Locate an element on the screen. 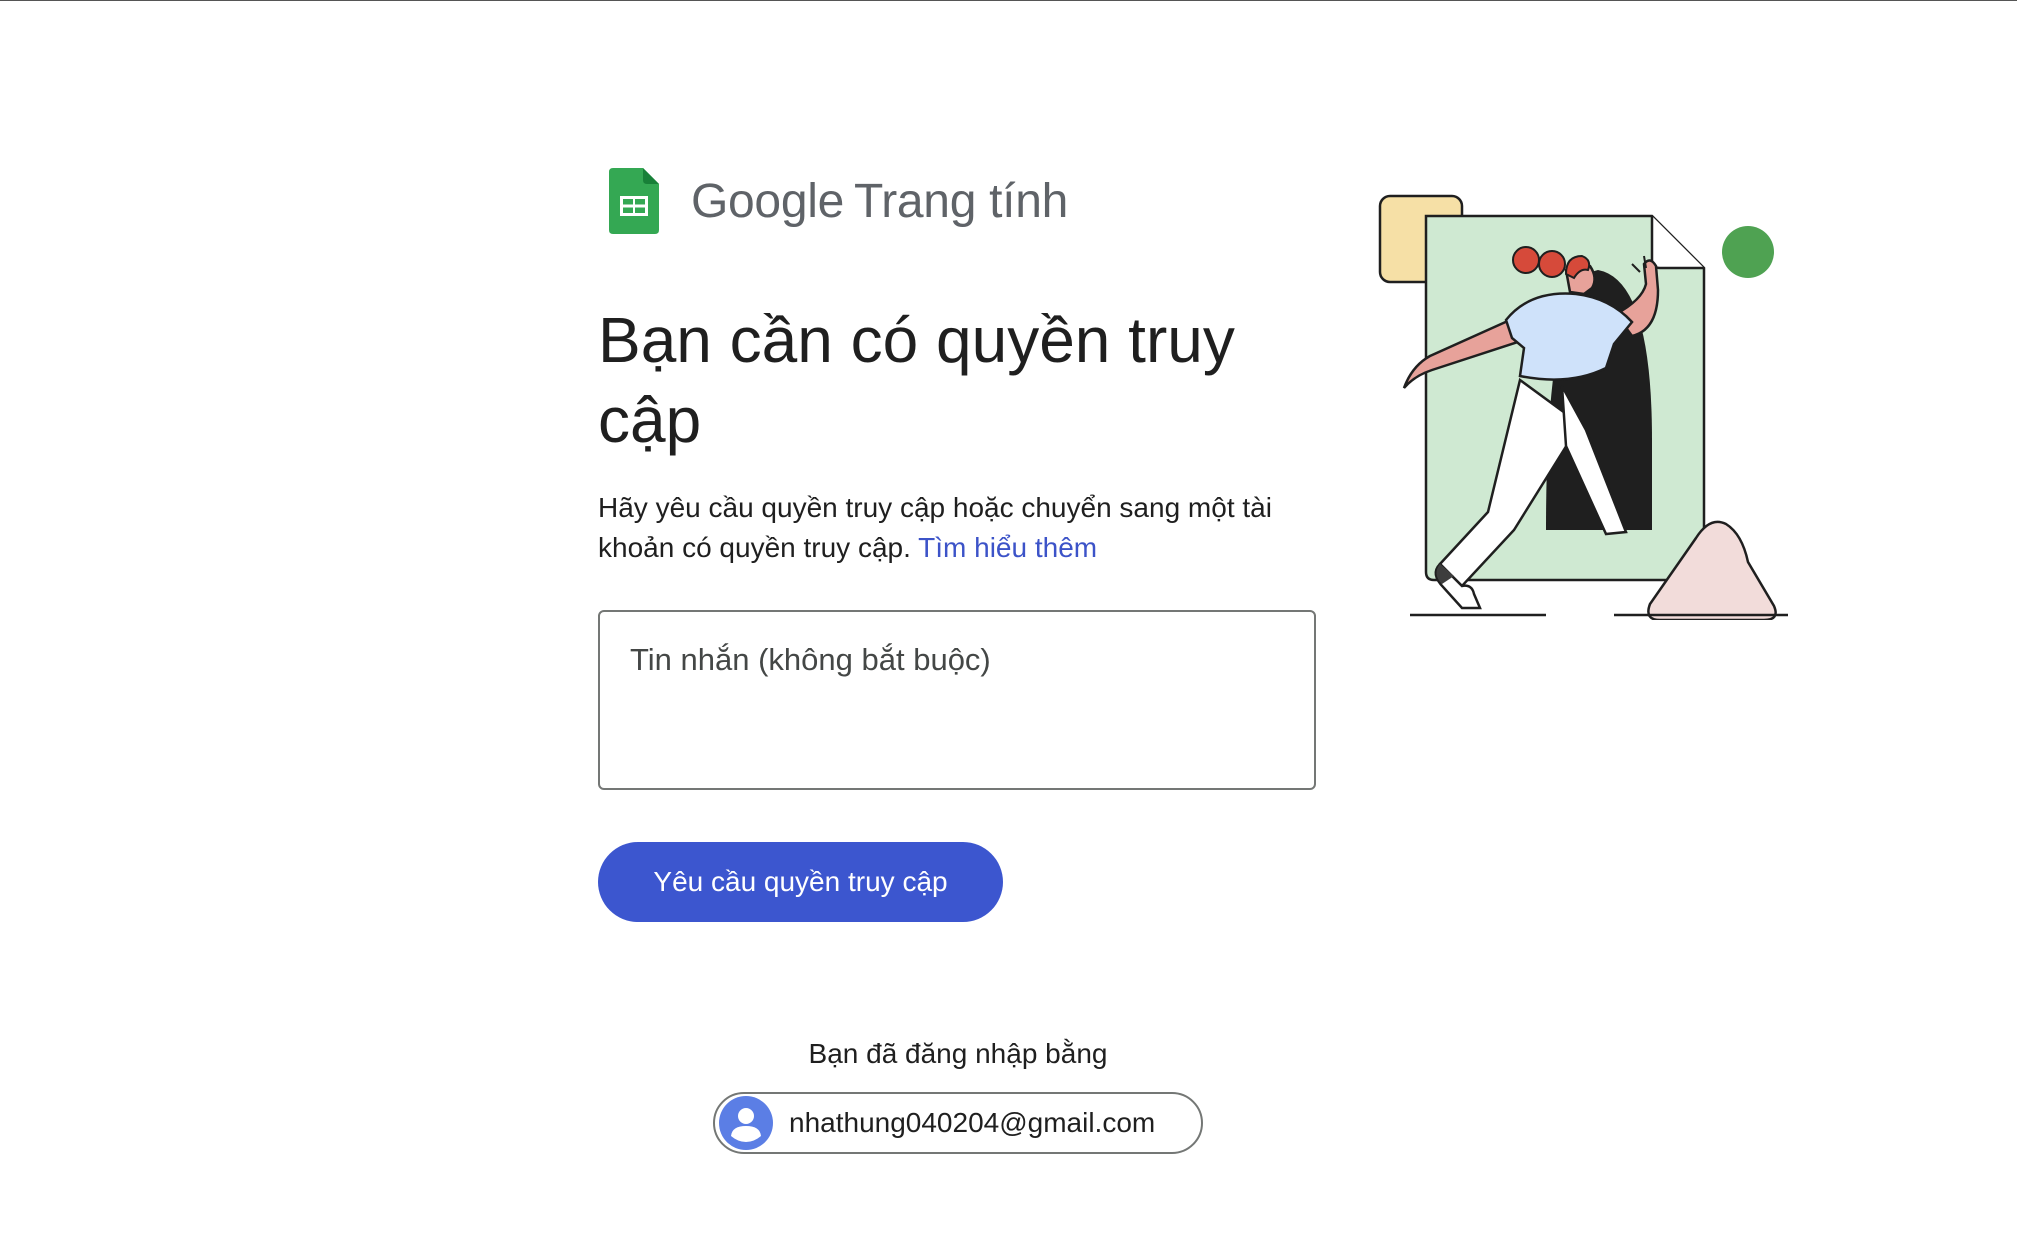  access-illustration is located at coordinates (1583, 407).